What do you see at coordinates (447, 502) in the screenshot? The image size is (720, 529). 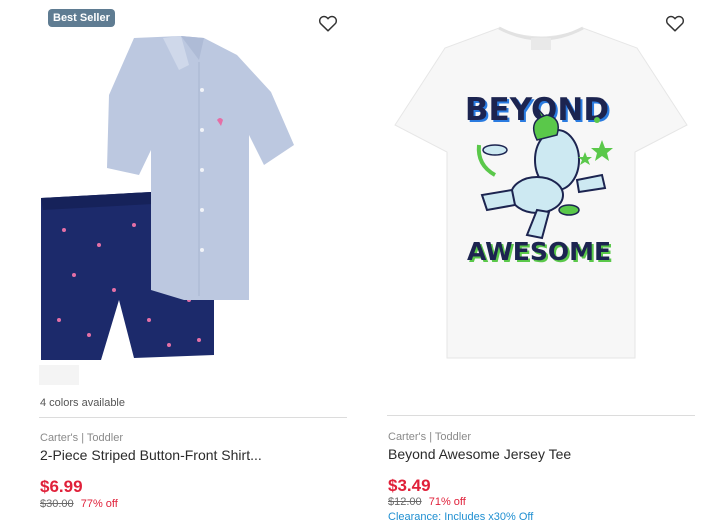 I see `discount-label: 71% off` at bounding box center [447, 502].